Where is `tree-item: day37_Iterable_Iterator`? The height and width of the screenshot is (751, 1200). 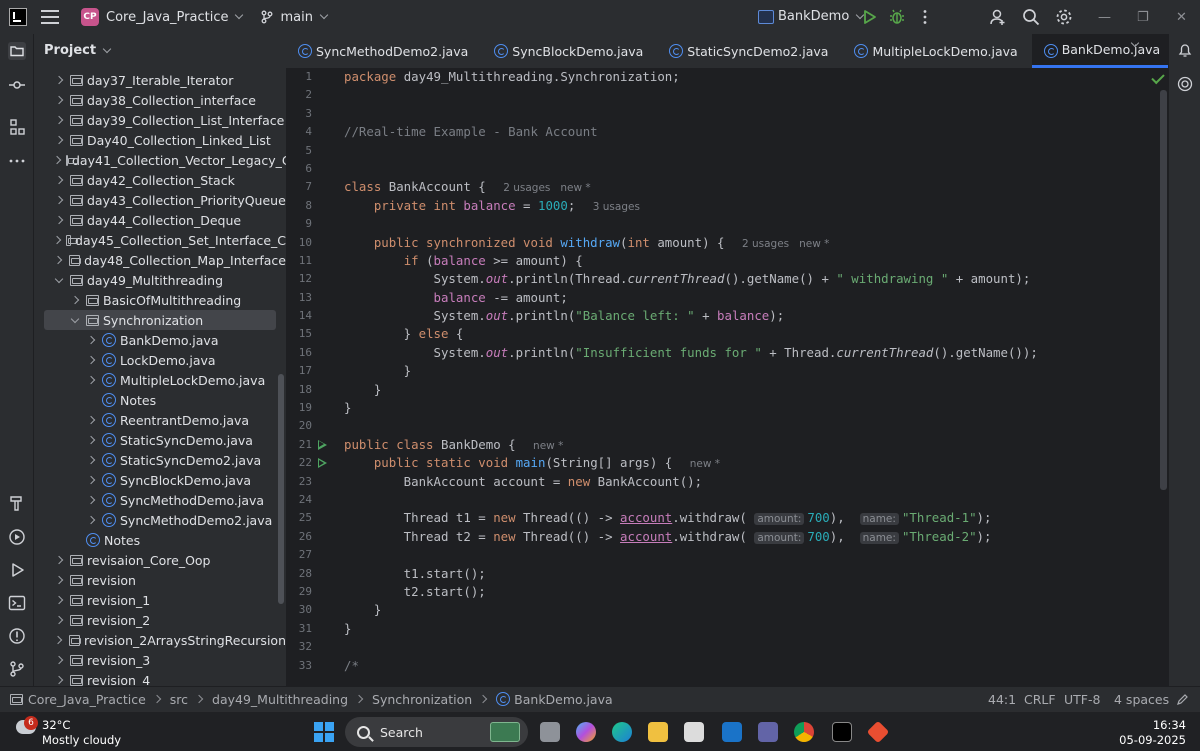
tree-item: day37_Iterable_Iterator is located at coordinates (160, 80).